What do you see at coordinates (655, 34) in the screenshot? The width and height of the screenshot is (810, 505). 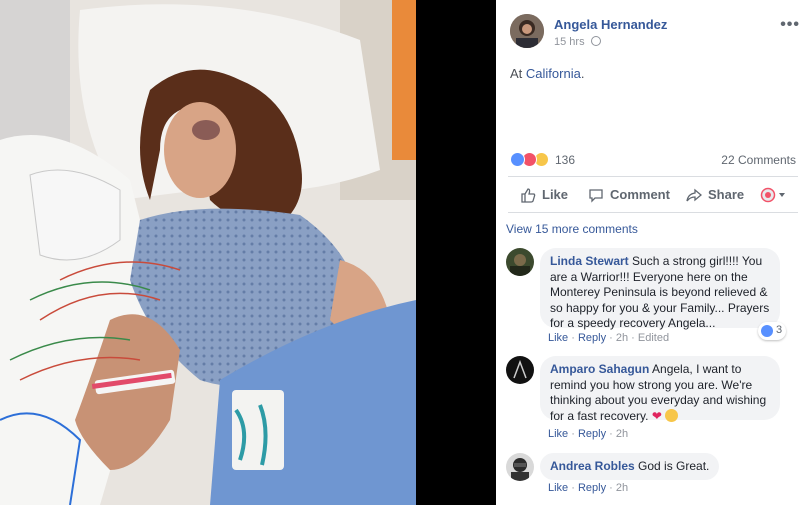 I see `post-header: Angela Hernandez 15 hrs •••` at bounding box center [655, 34].